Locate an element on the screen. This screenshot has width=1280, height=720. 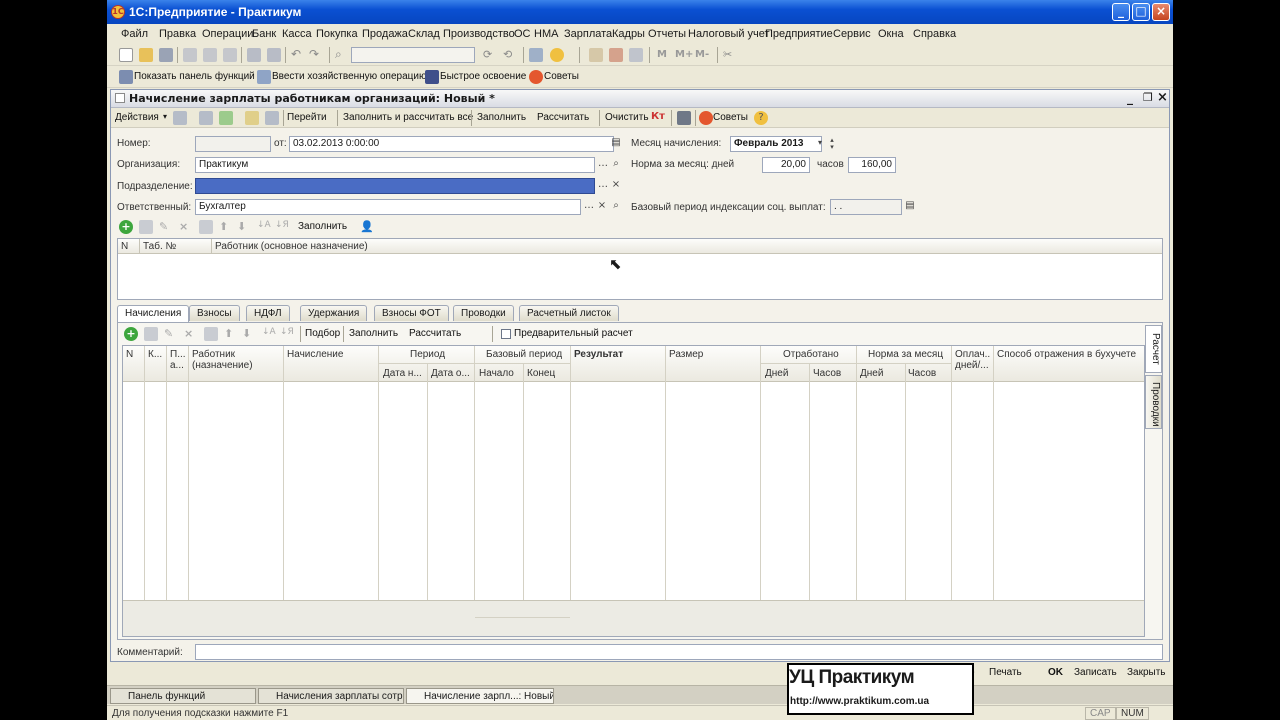
help-icon: ? is located at coordinates (761, 118).